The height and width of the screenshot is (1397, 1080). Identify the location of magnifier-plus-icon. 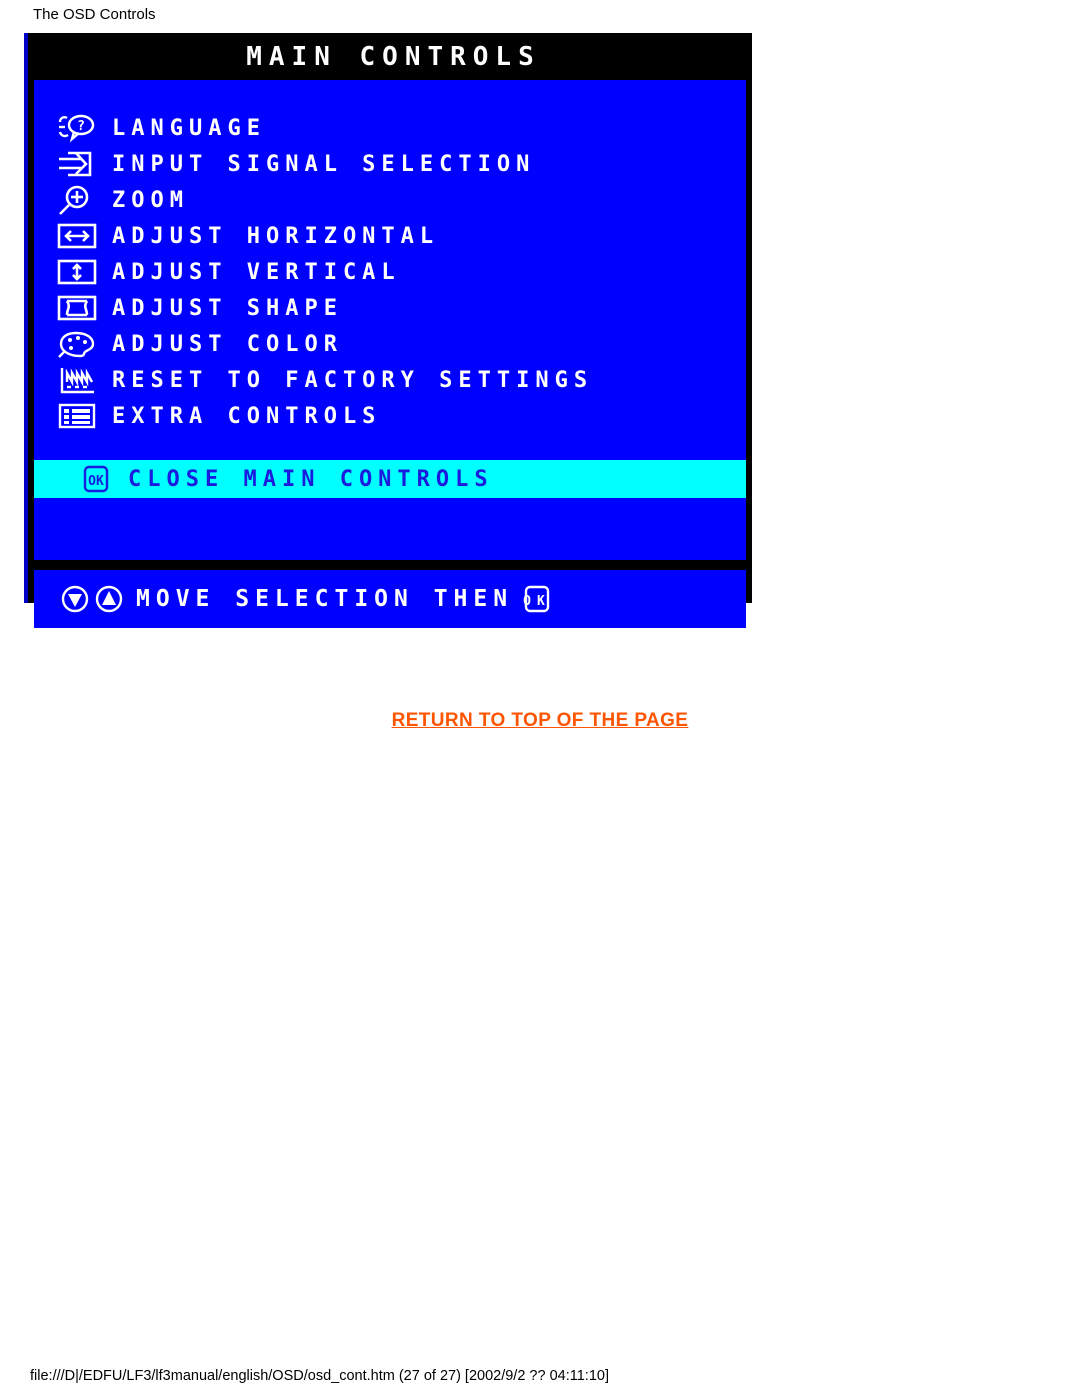
(84, 200).